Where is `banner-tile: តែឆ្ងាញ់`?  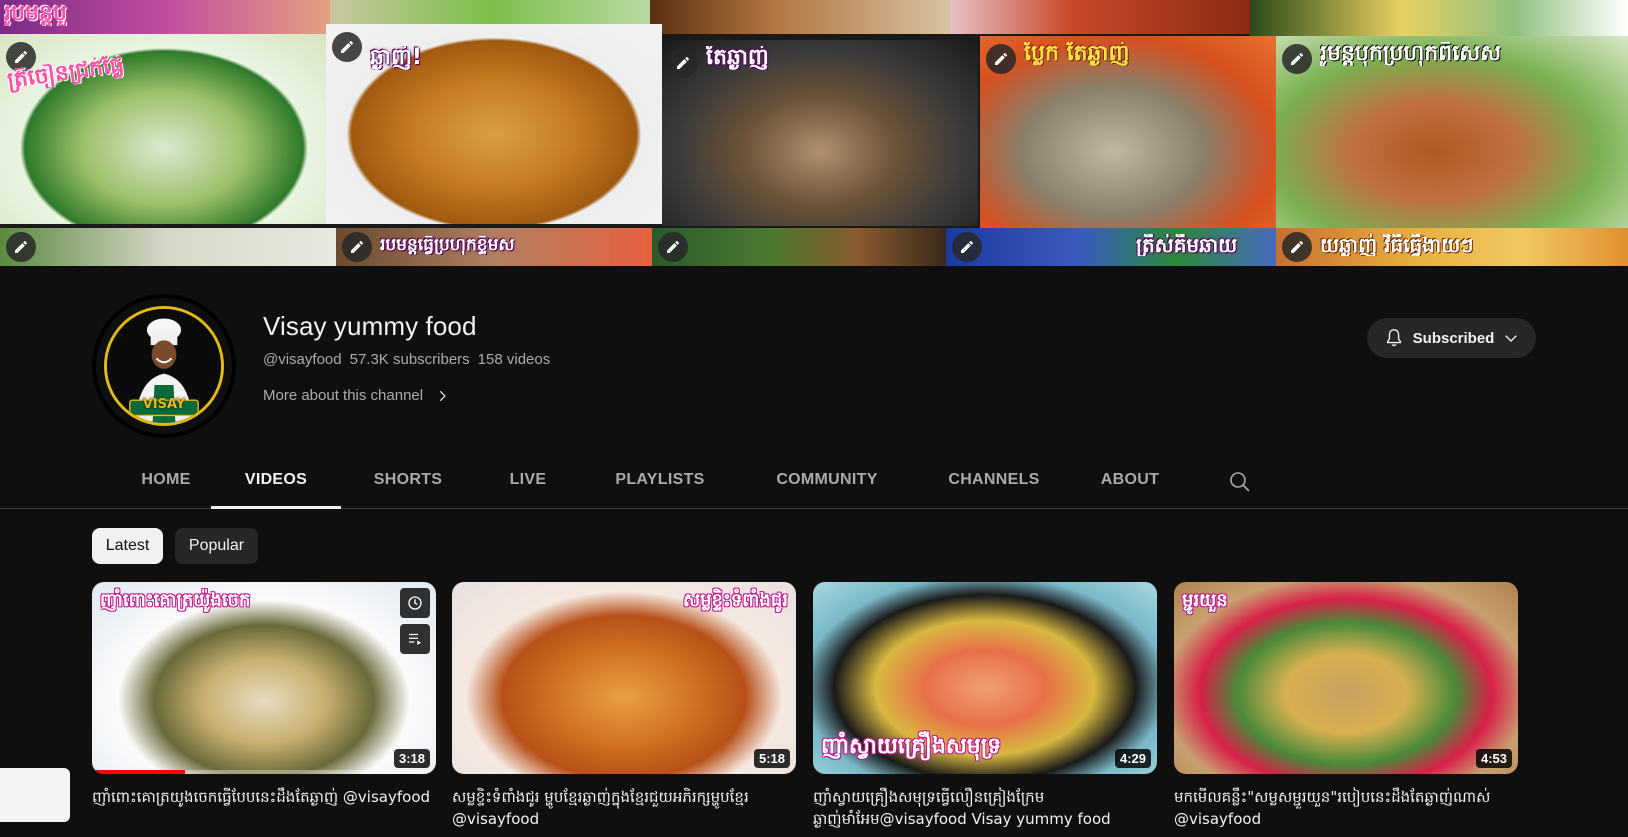 banner-tile: តែឆ្ងាញ់ is located at coordinates (820, 133).